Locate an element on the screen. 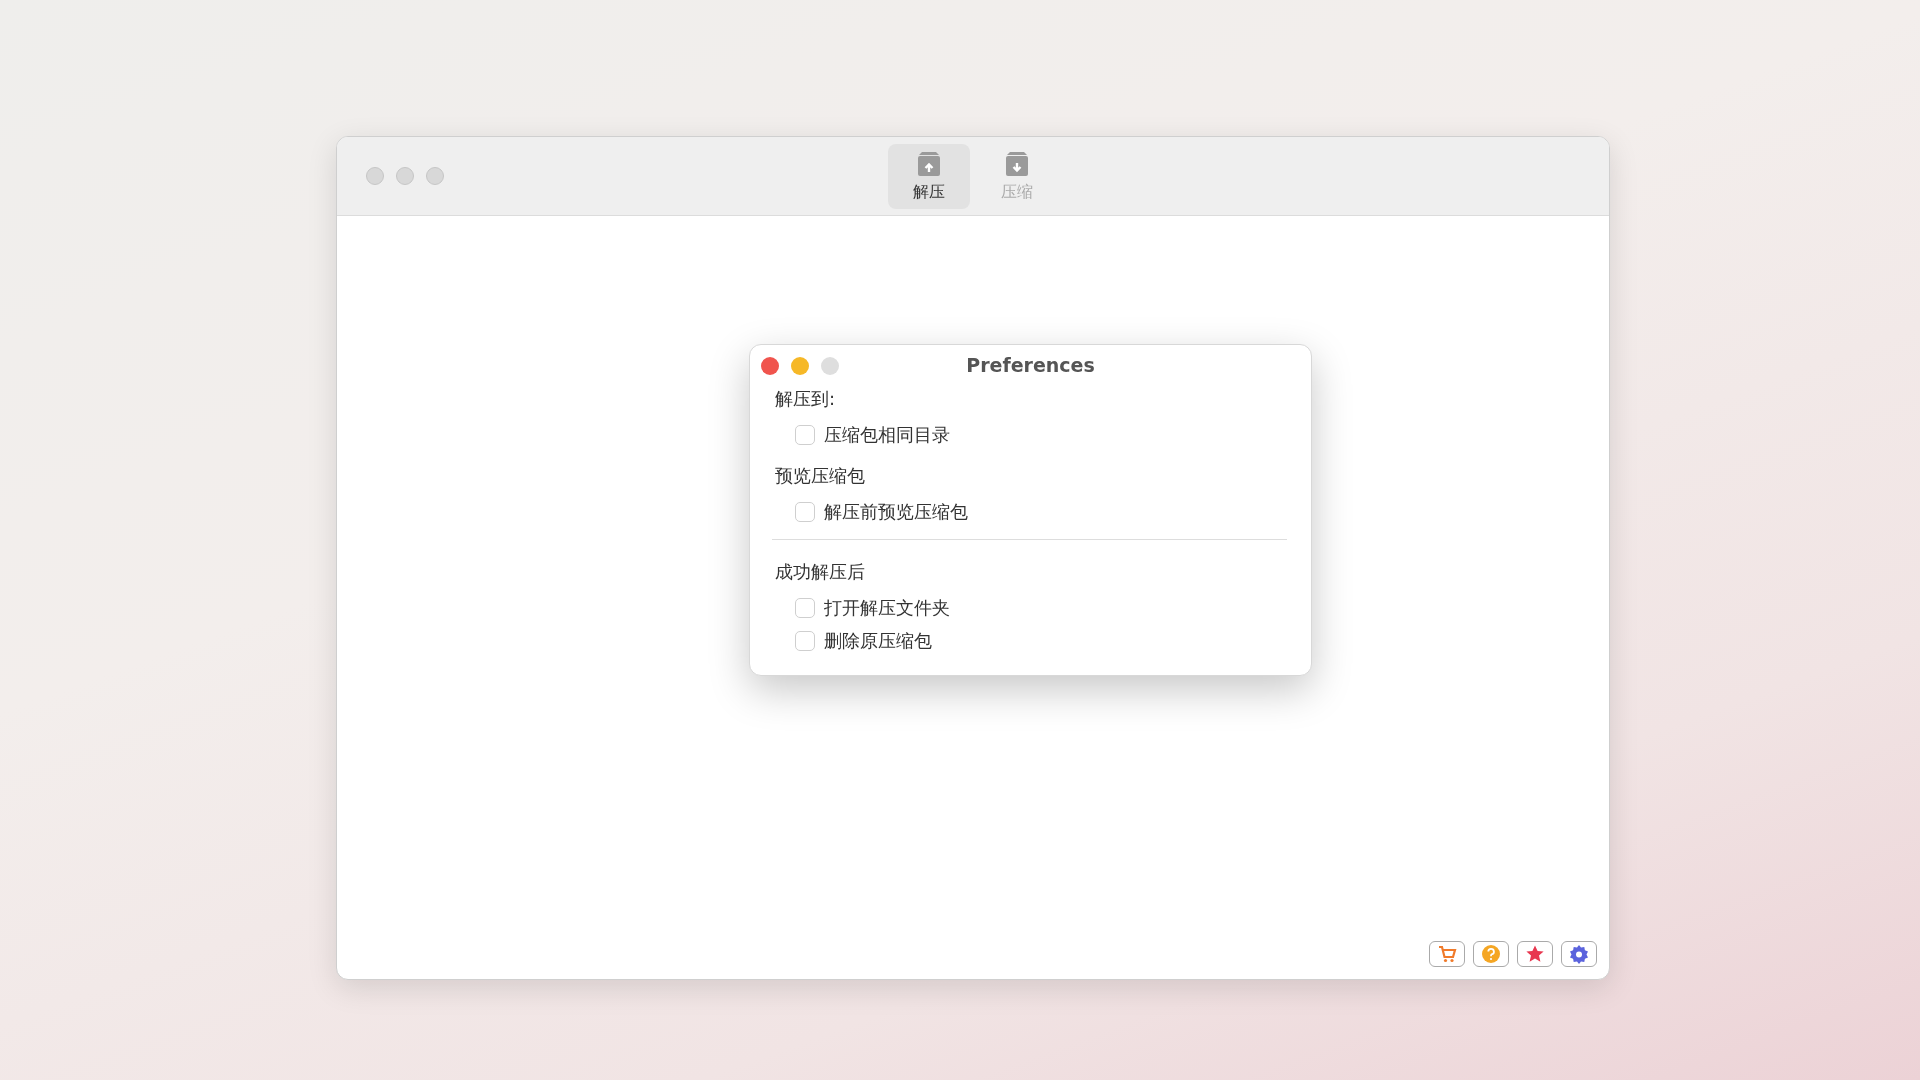  group-heading: 预览压缩包 is located at coordinates (820, 476).